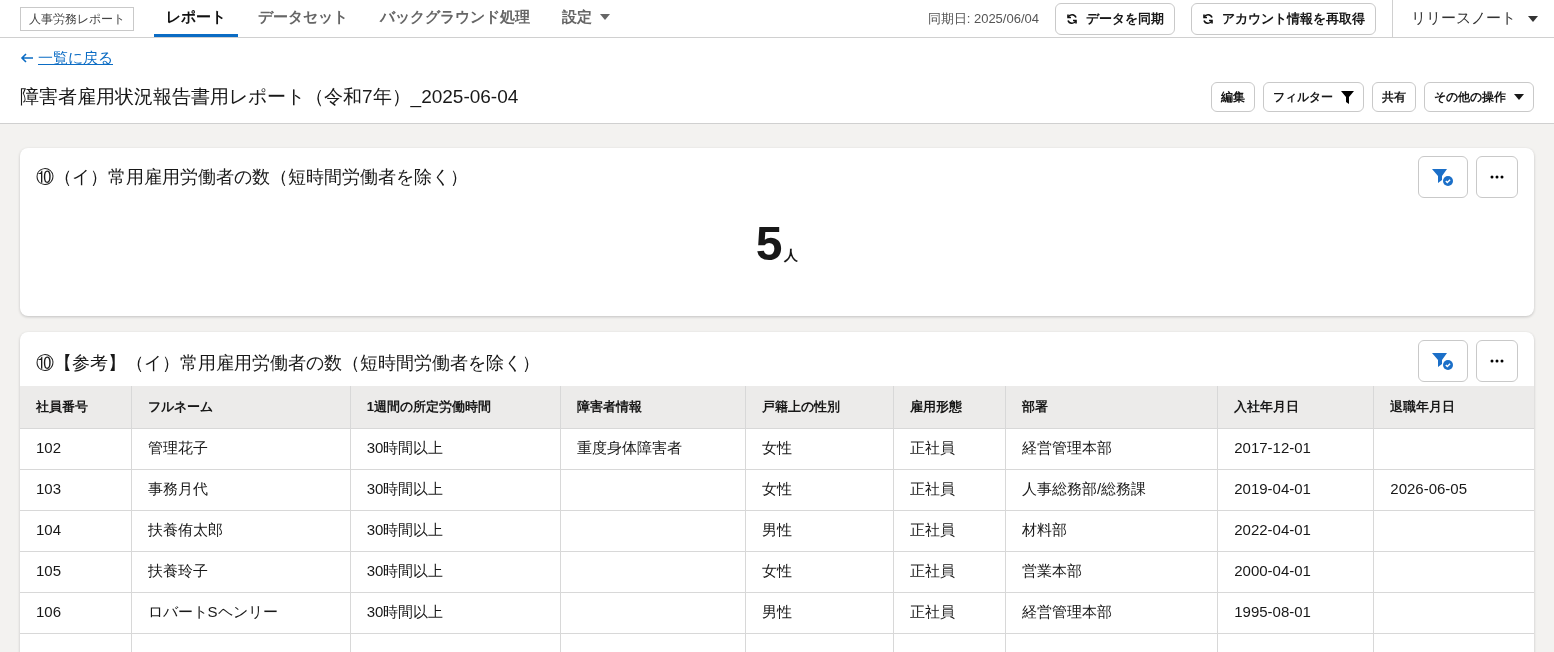 This screenshot has width=1554, height=652. What do you see at coordinates (1272, 571) in the screenshot?
I see `table-cell: 2000-04-01` at bounding box center [1272, 571].